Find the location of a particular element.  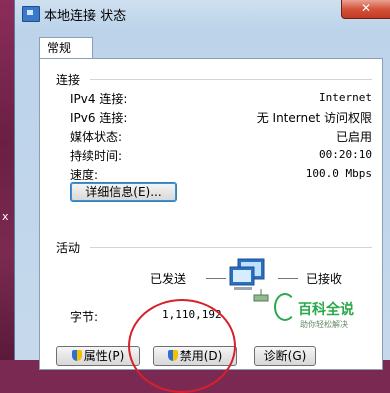

network-computers-icon is located at coordinates (249, 280).